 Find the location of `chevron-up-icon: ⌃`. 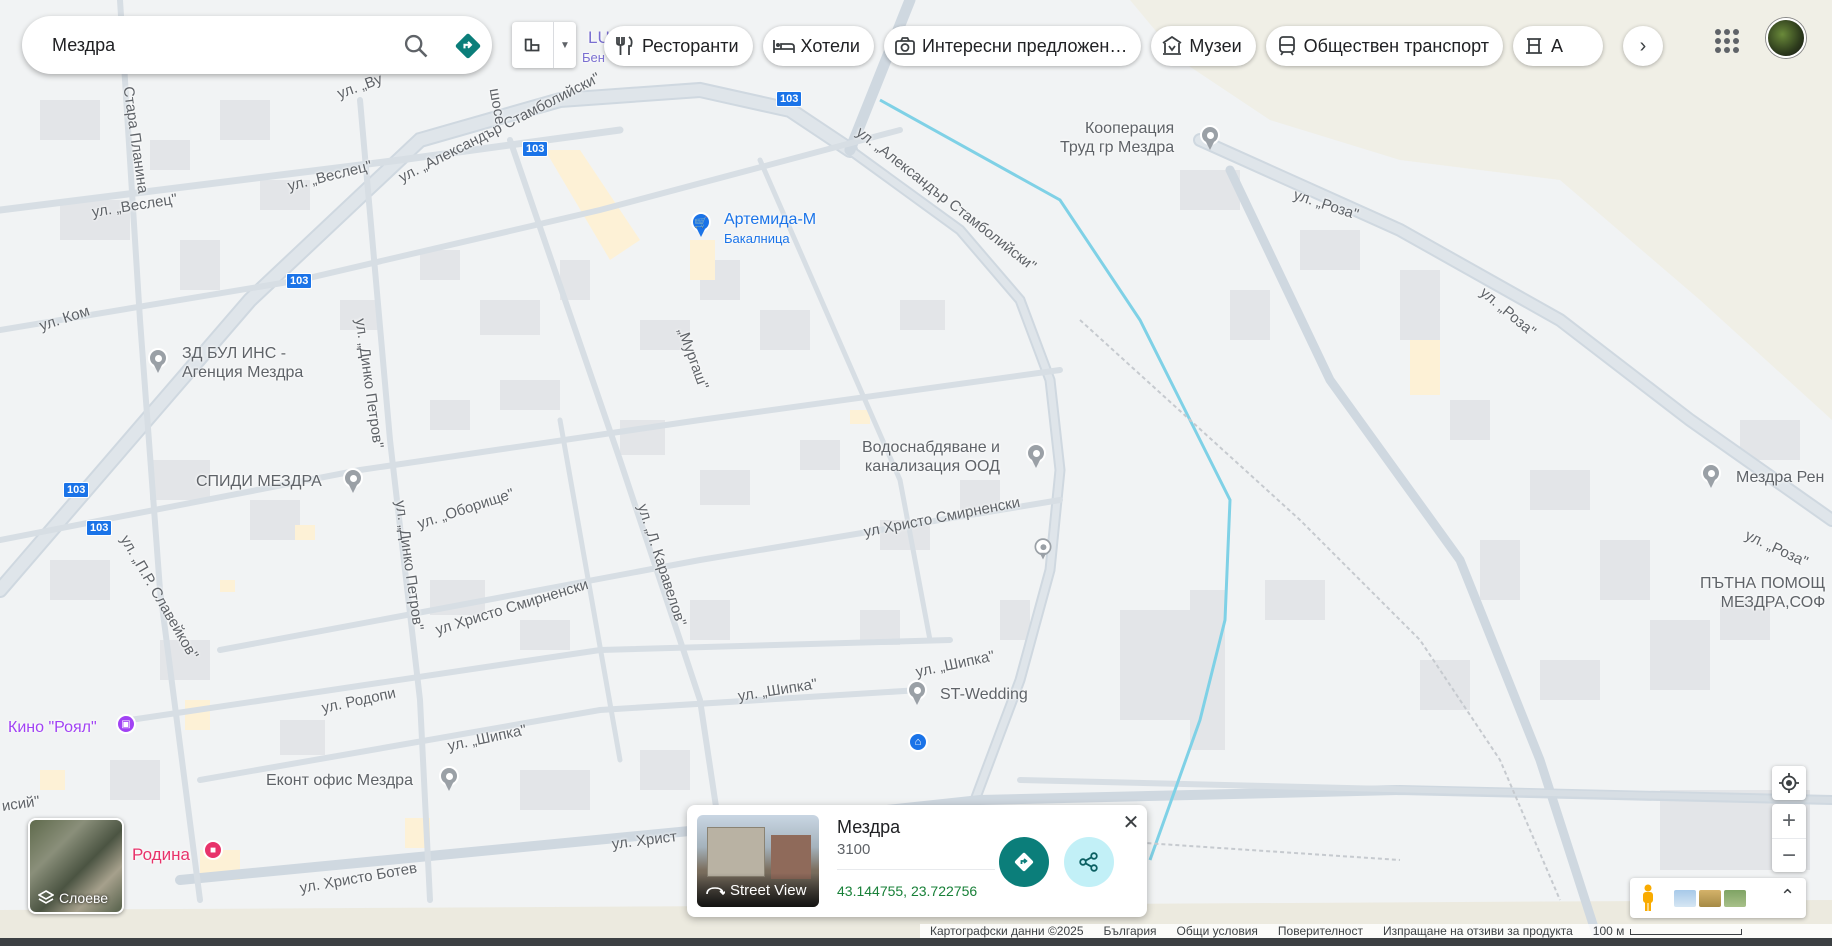

chevron-up-icon: ⌃ is located at coordinates (1787, 896).